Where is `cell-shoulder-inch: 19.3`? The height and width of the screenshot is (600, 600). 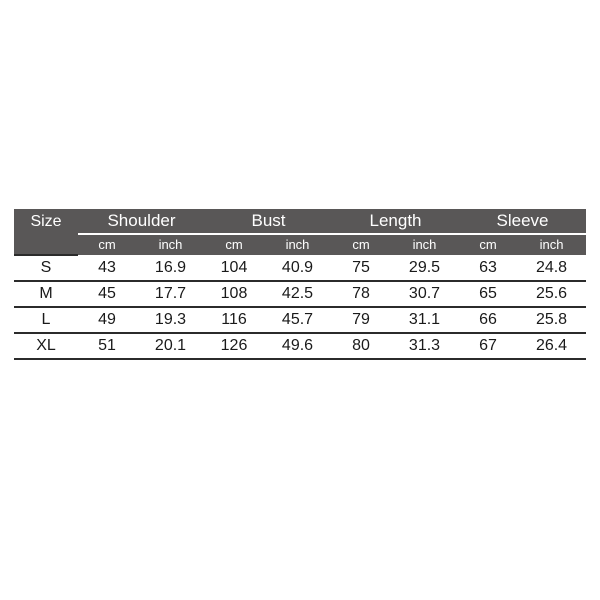
cell-shoulder-inch: 19.3 is located at coordinates (170, 320).